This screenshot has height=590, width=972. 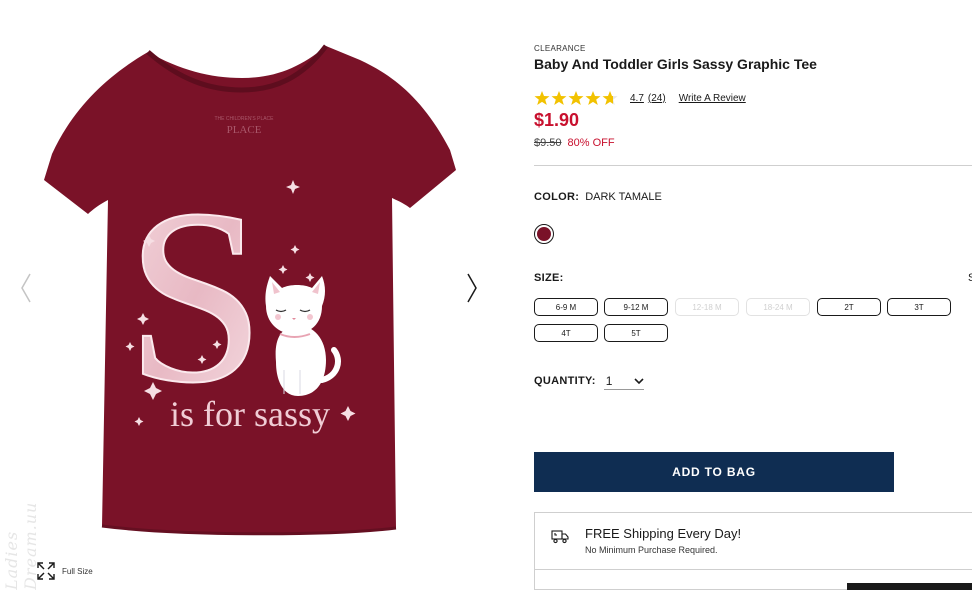 I want to click on size-option-2t: 2T, so click(x=849, y=307).